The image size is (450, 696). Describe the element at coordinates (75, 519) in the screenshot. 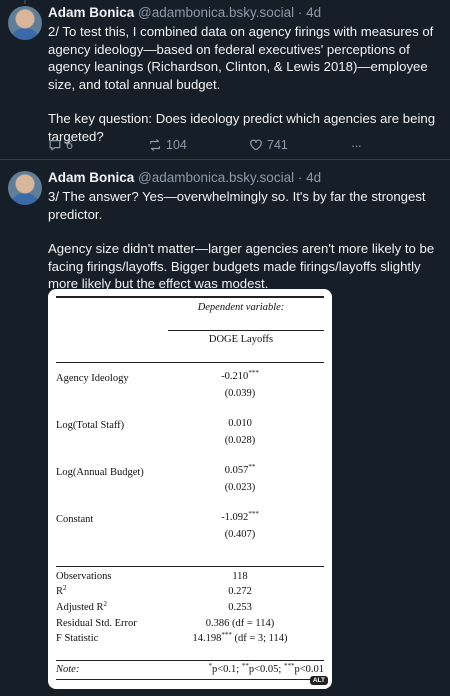

I see `coef-label: Constant` at that location.